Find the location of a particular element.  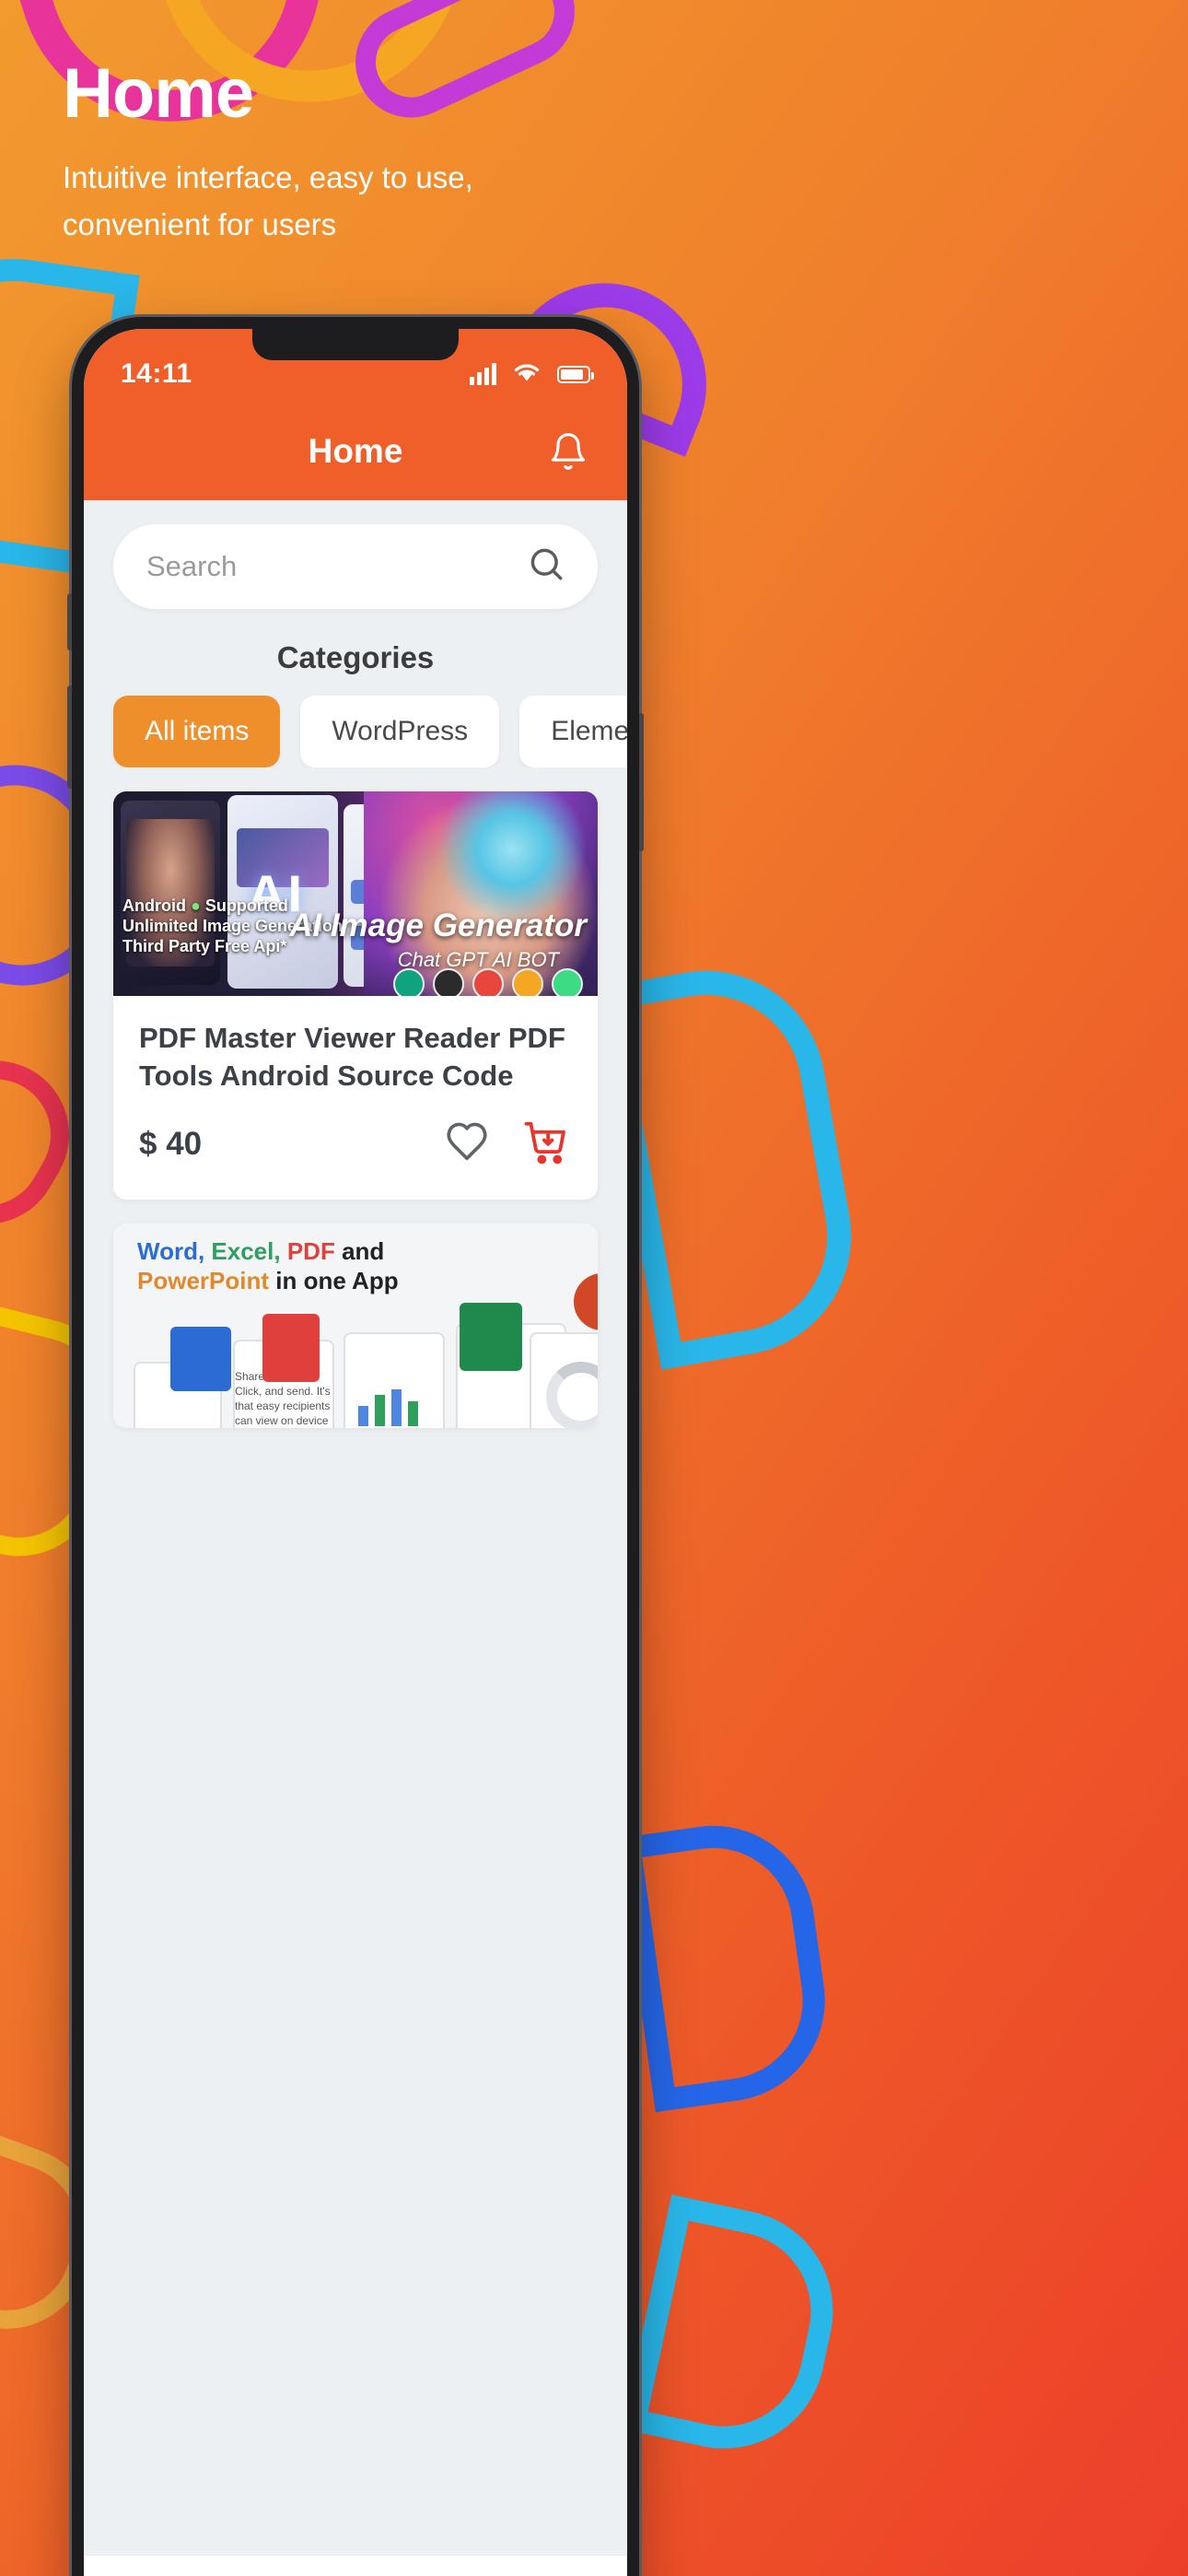

promo-subtitle-line-1: Intuitive interface, easy to use, is located at coordinates (268, 176).